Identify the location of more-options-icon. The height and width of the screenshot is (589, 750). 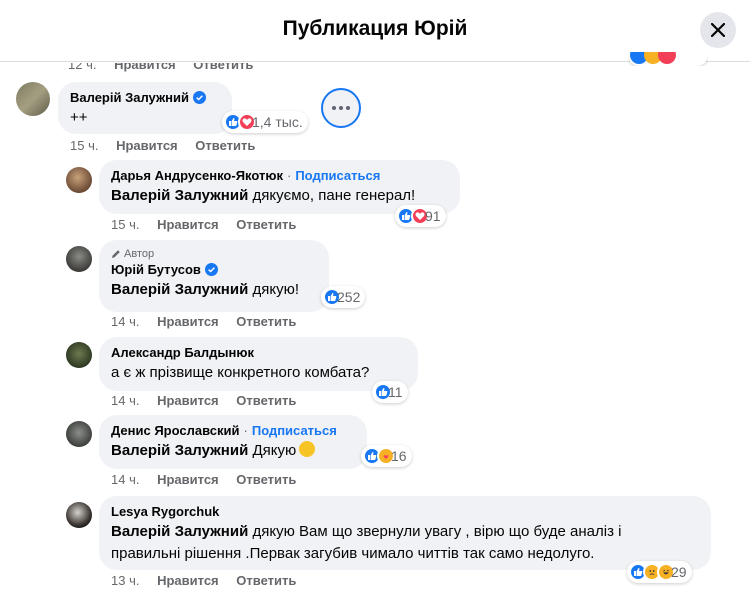
(334, 108).